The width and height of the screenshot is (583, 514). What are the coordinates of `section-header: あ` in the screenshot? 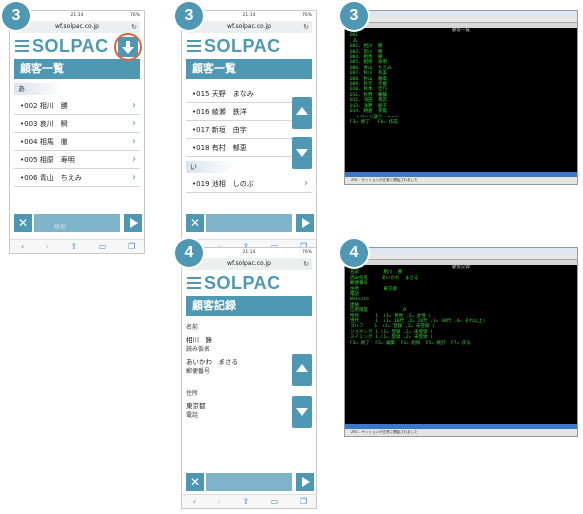 It's located at (39, 89).